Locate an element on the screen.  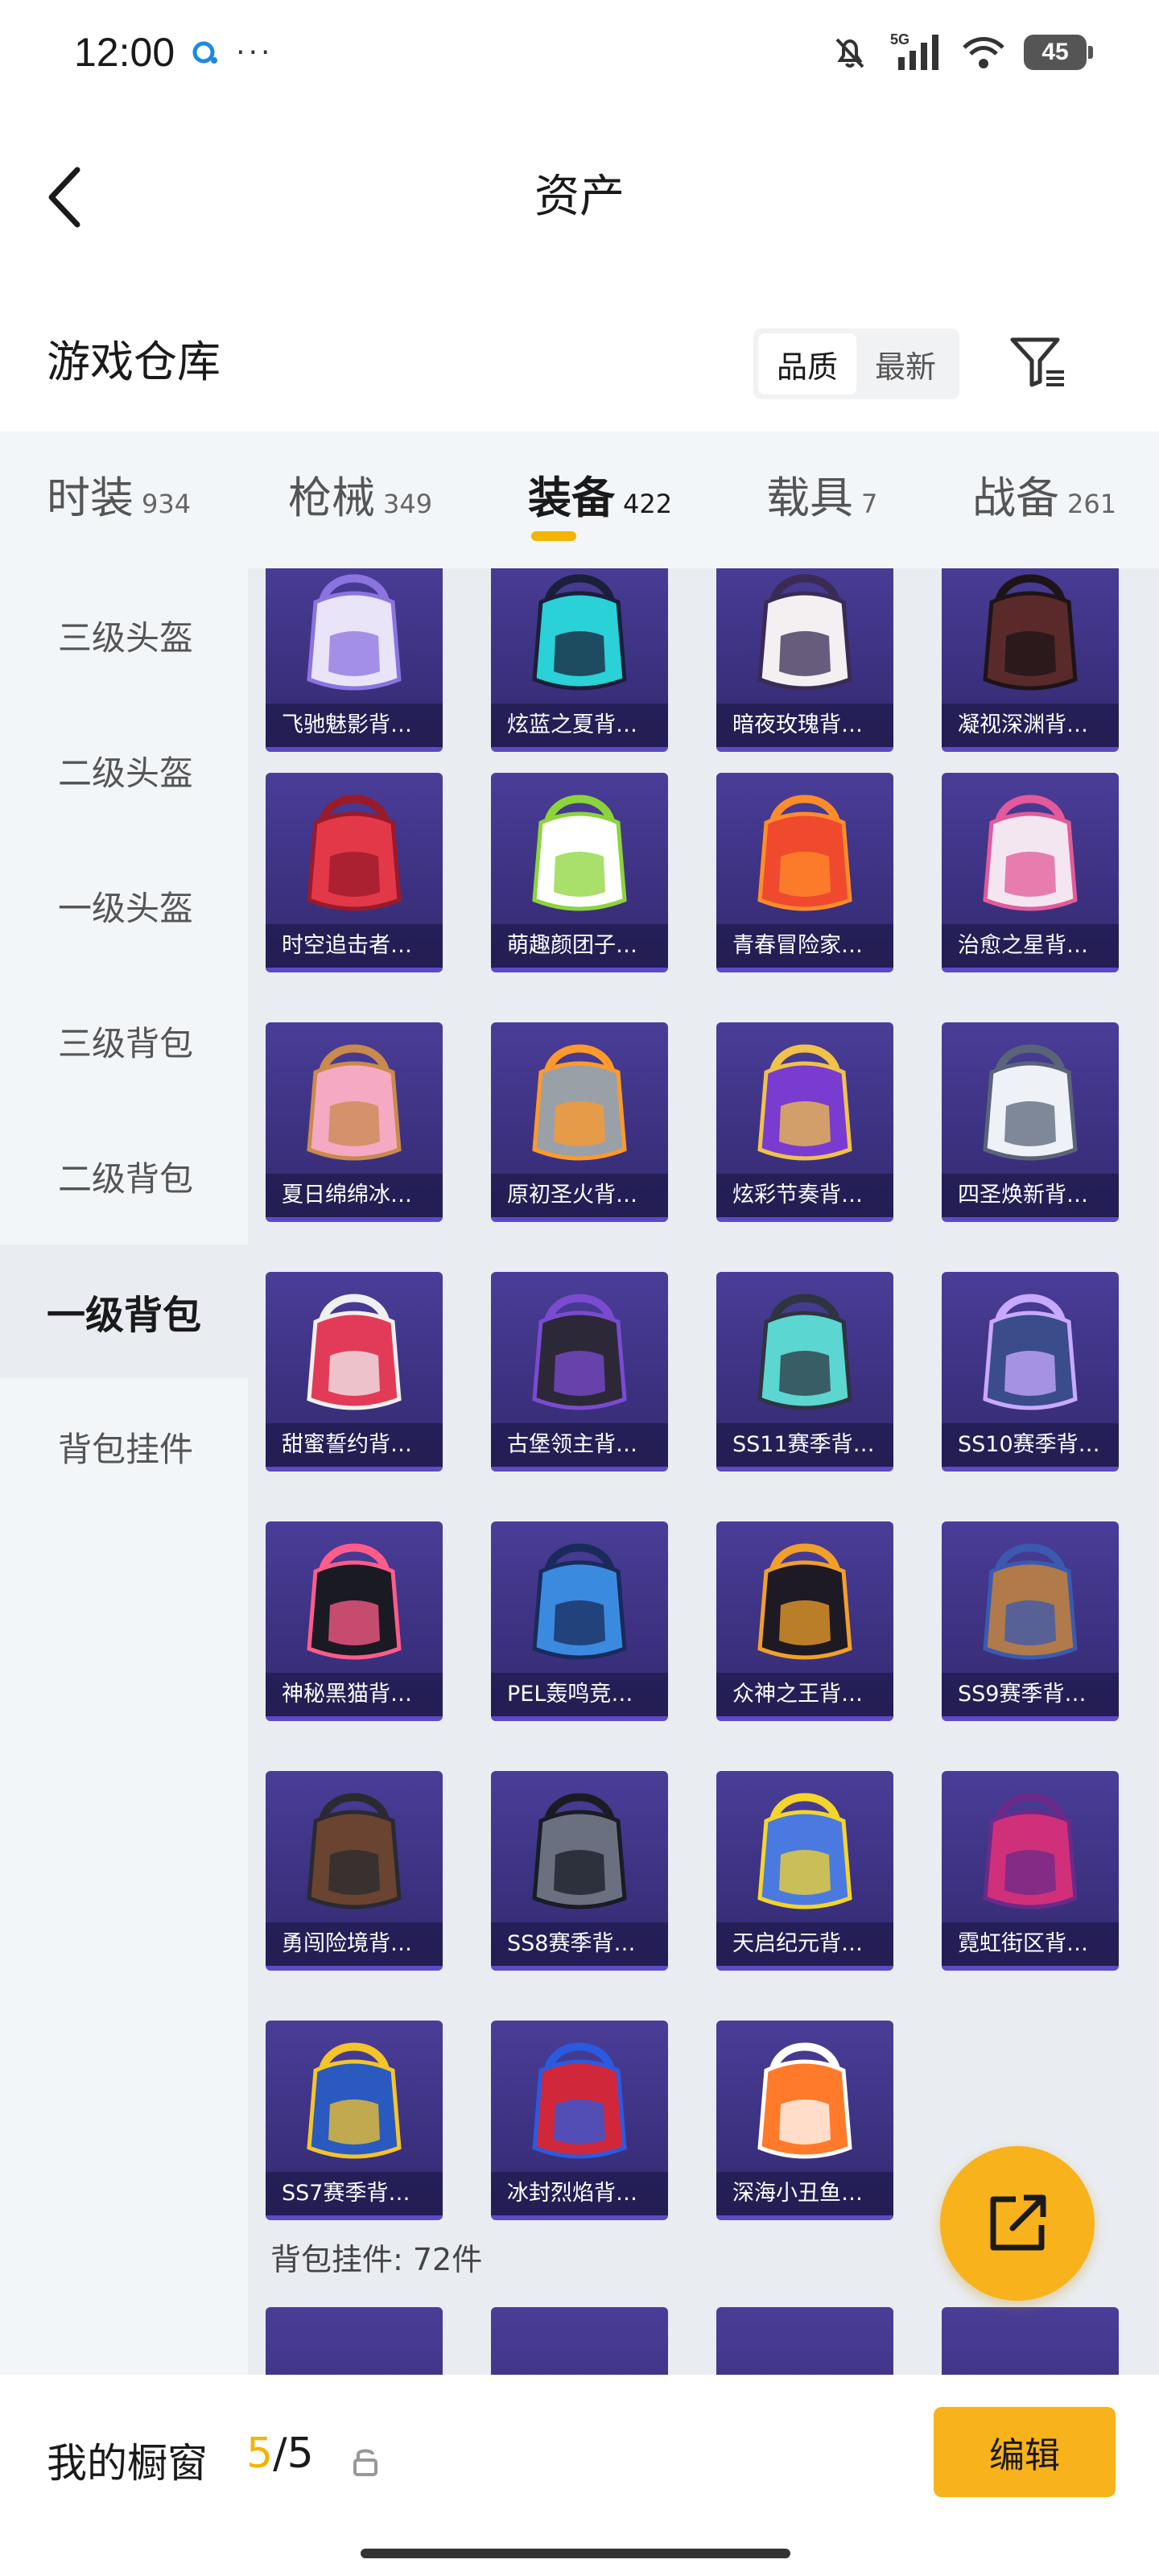
showcase-count-total: /5 is located at coordinates (293, 2453).